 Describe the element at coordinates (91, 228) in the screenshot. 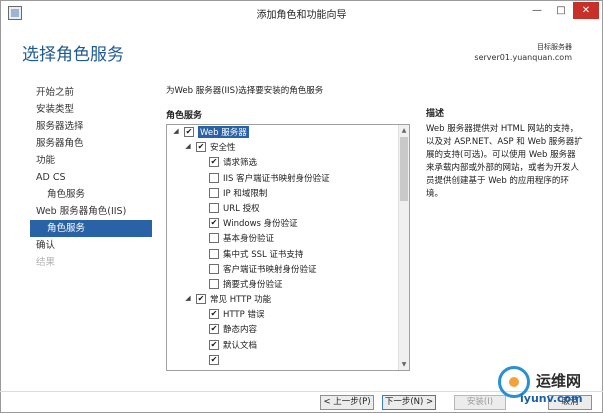

I see `nav-item-web-role-services: 角色服务` at that location.